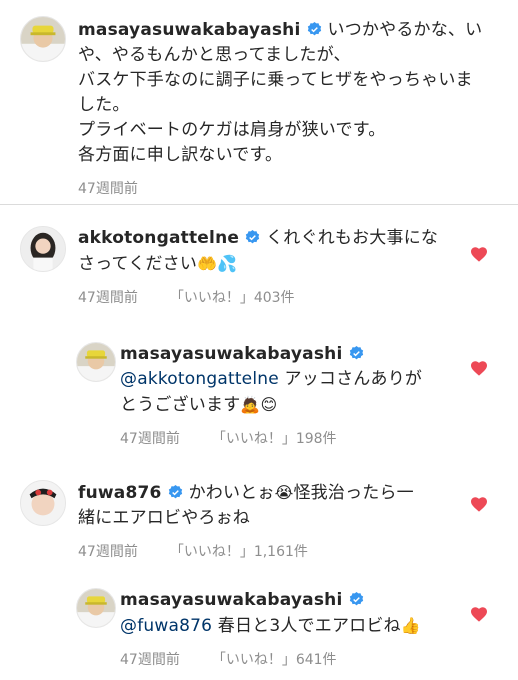 This screenshot has width=518, height=680. Describe the element at coordinates (405, 30) in the screenshot. I see `caption-text: いつかやるかな、い` at that location.